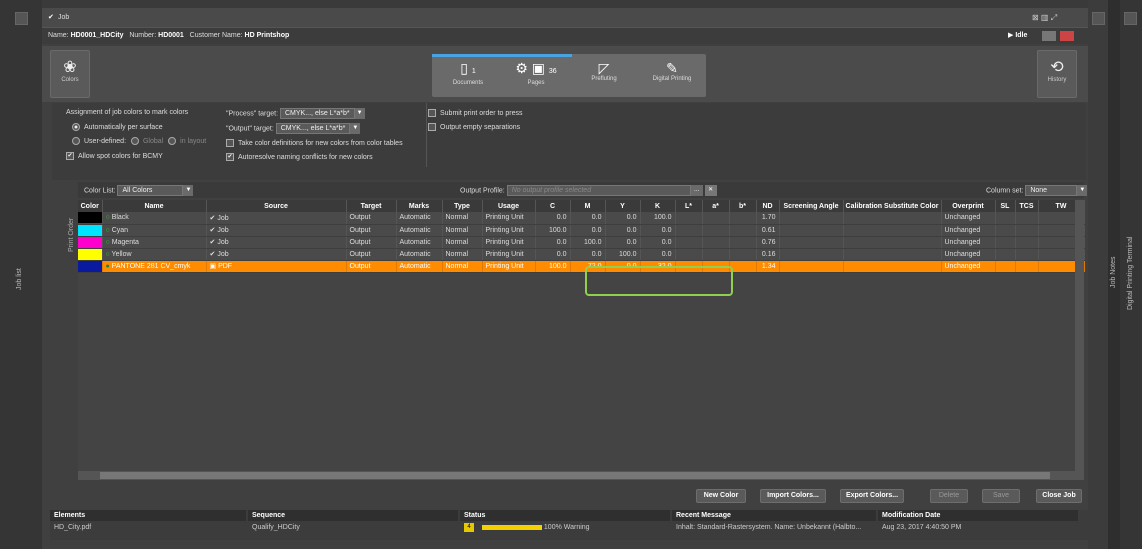  What do you see at coordinates (276, 206) in the screenshot?
I see `column-header: Source` at bounding box center [276, 206].